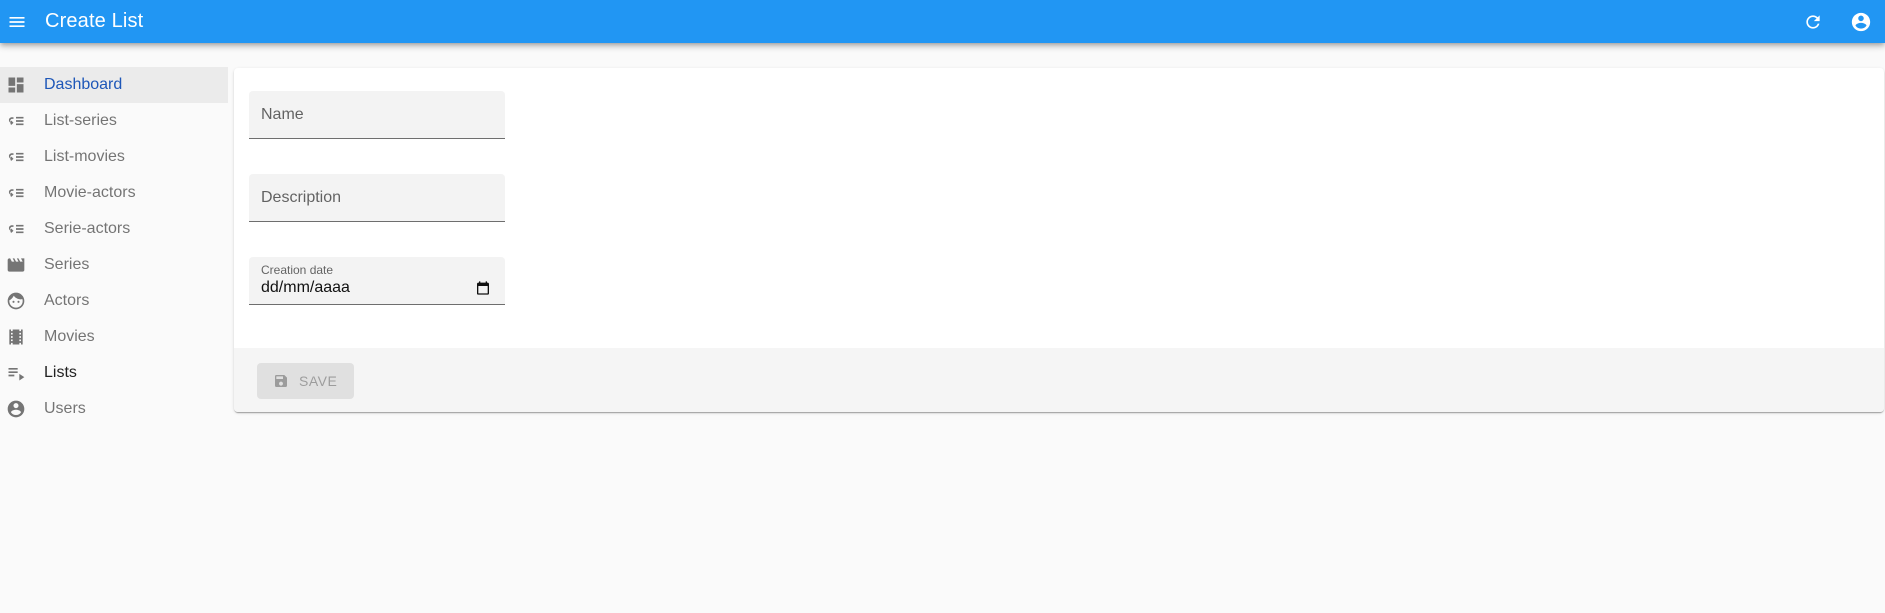 The height and width of the screenshot is (613, 1885). I want to click on sidebar-item-dashboard: Dashboard, so click(114, 85).